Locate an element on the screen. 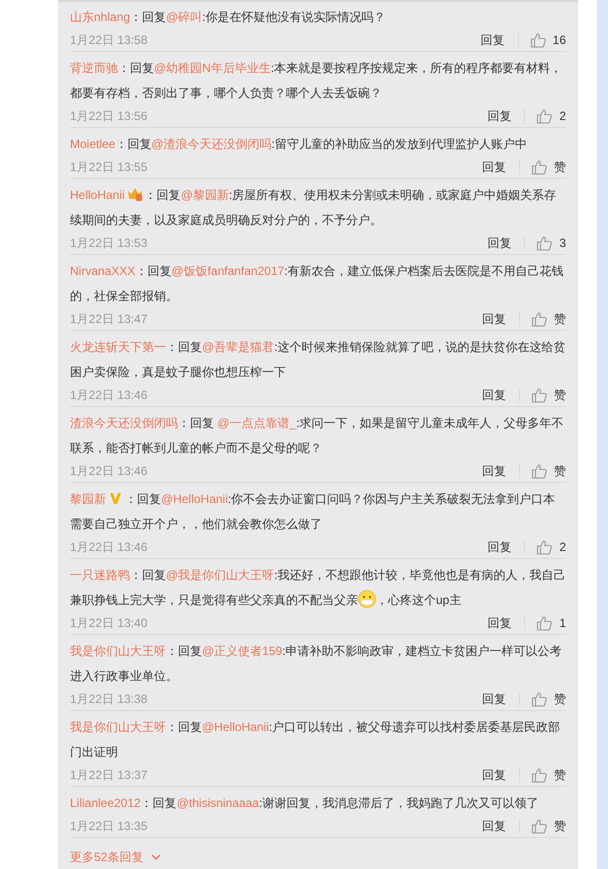 The height and width of the screenshot is (869, 608). mention-link: @饭饭fanfanfan2017 is located at coordinates (227, 271).